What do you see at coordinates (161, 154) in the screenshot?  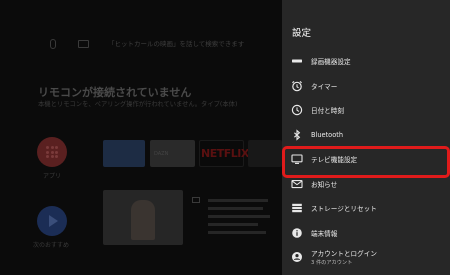 I see `app-tile-2-label: DAZN` at bounding box center [161, 154].